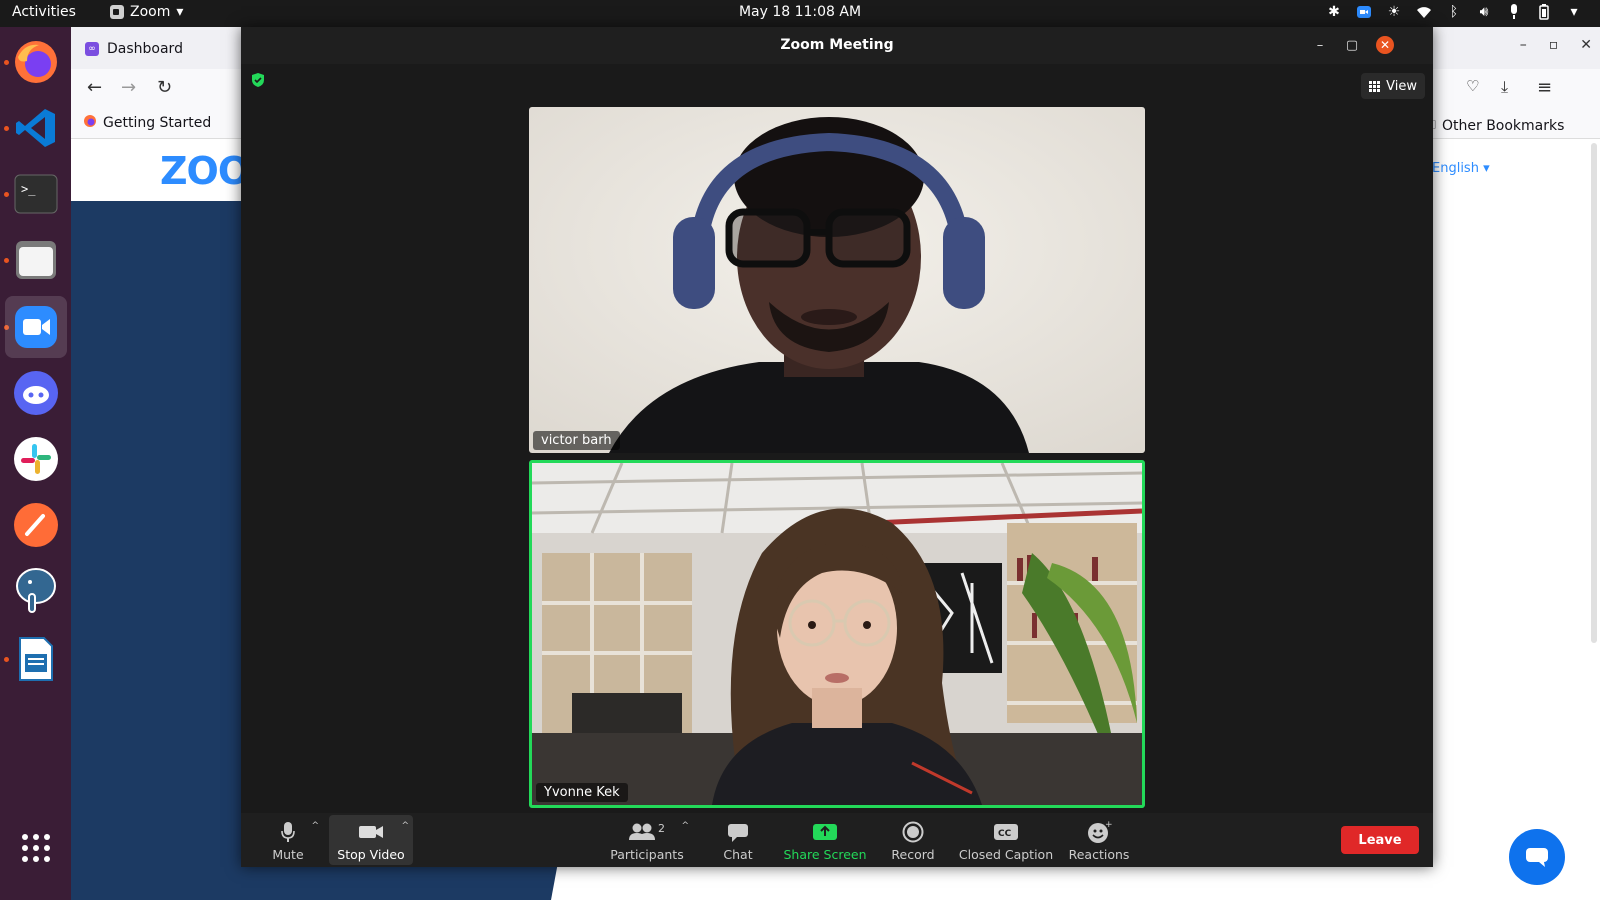  Describe the element at coordinates (36, 591) in the screenshot. I see `postgres-icon` at that location.